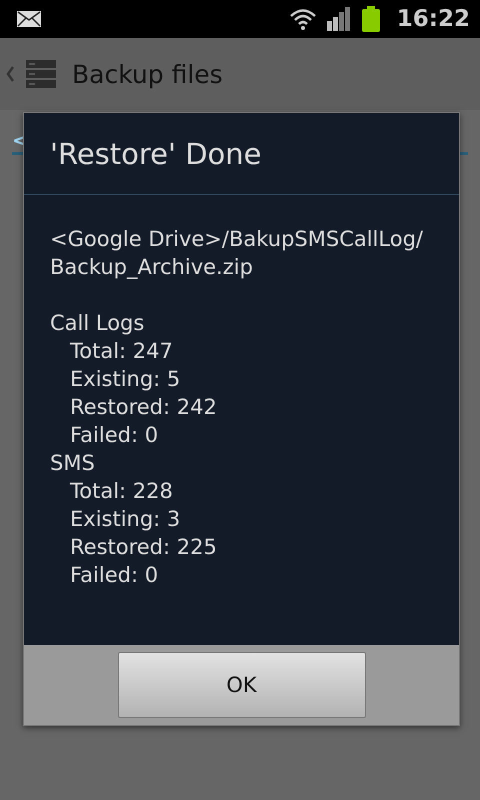 The height and width of the screenshot is (800, 480). Describe the element at coordinates (433, 19) in the screenshot. I see `clock: 16:22` at that location.